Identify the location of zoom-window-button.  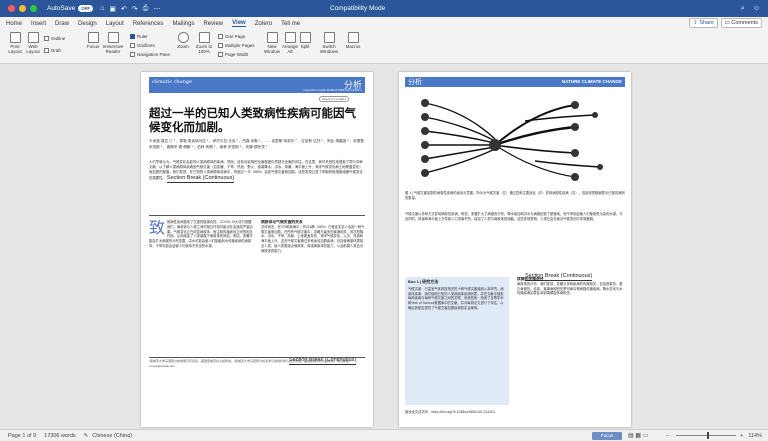
(33, 8).